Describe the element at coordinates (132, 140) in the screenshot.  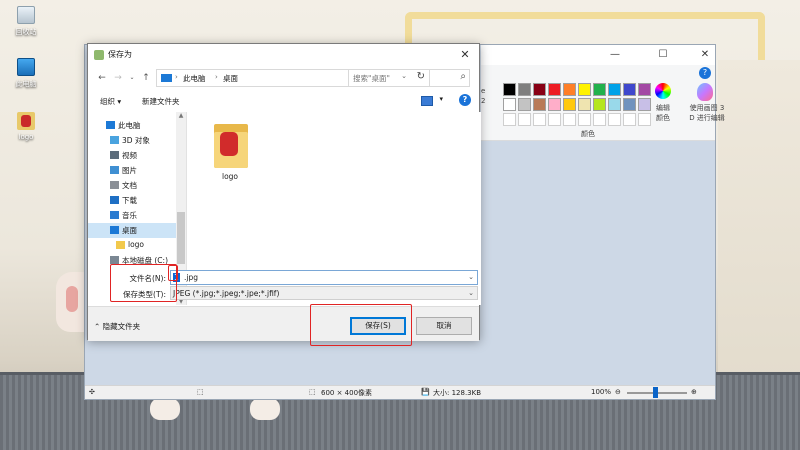
I see `sidebar-item-3d-objects: 3D 对象` at that location.